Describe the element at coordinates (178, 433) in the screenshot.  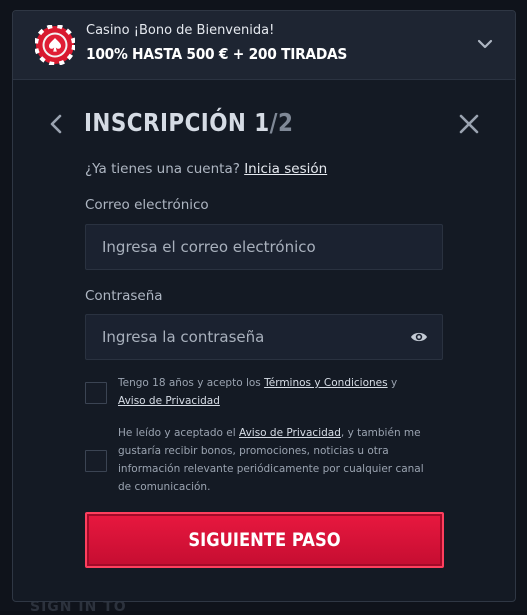
I see `marketing-text-before: He leído y aceptado el` at that location.